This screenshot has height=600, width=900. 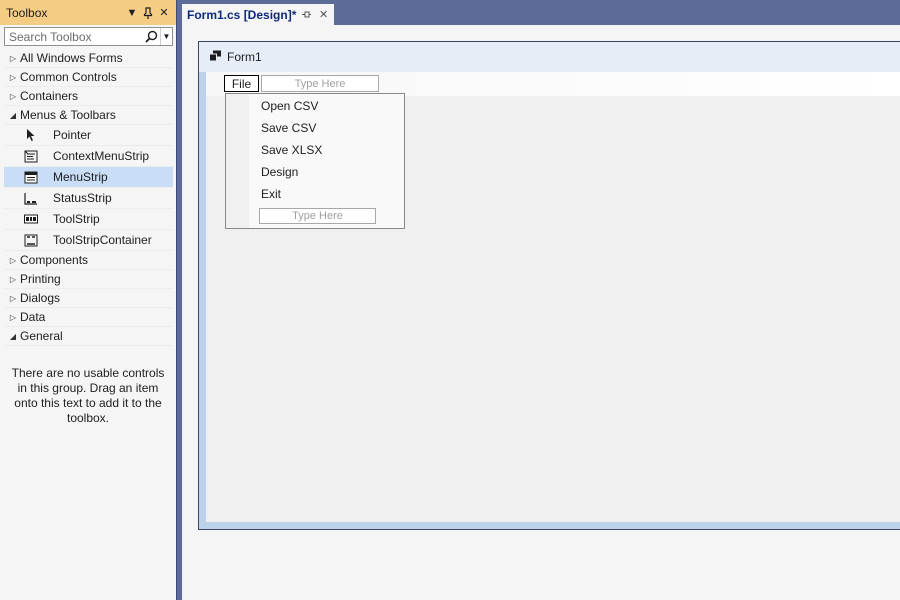 What do you see at coordinates (88, 317) in the screenshot?
I see `category-data: ▷ Data` at bounding box center [88, 317].